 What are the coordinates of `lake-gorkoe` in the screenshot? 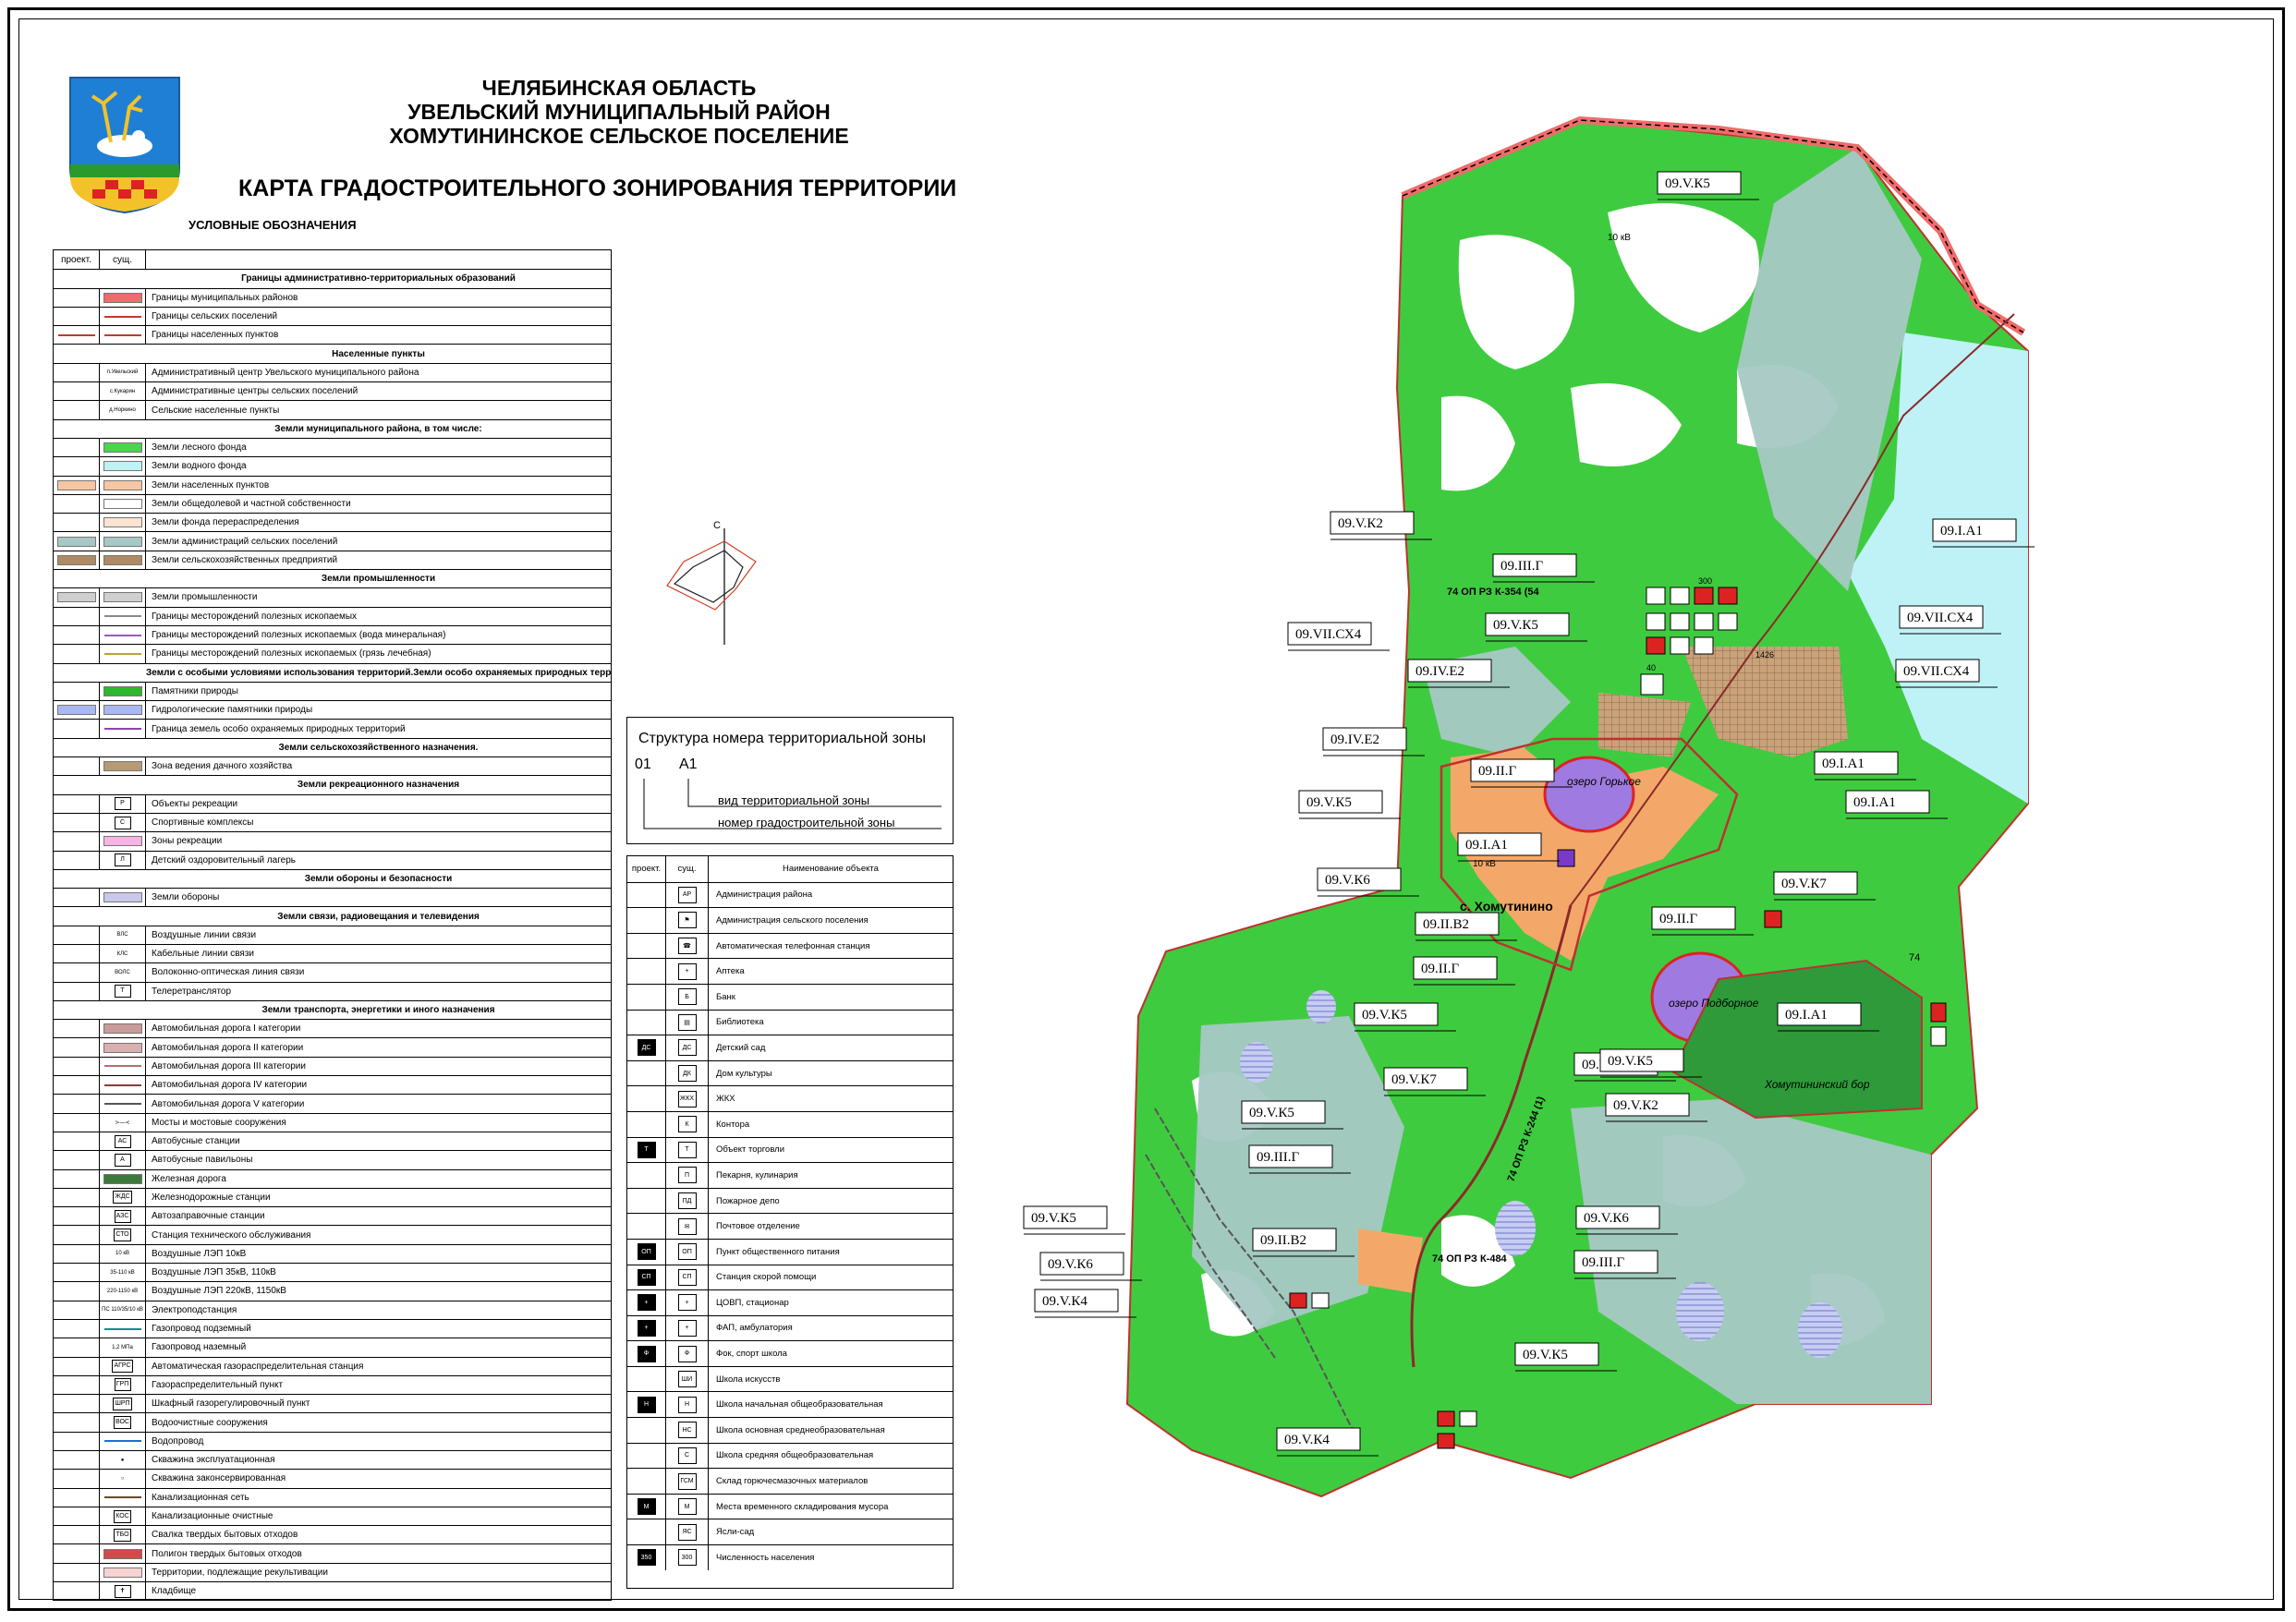 It's located at (1589, 794).